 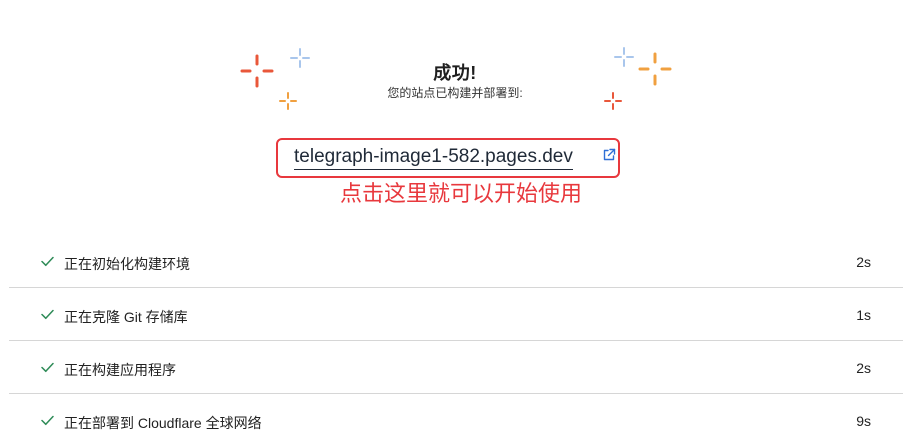 I want to click on build-step: 正在克隆 Git 存储库 1s, so click(x=456, y=314).